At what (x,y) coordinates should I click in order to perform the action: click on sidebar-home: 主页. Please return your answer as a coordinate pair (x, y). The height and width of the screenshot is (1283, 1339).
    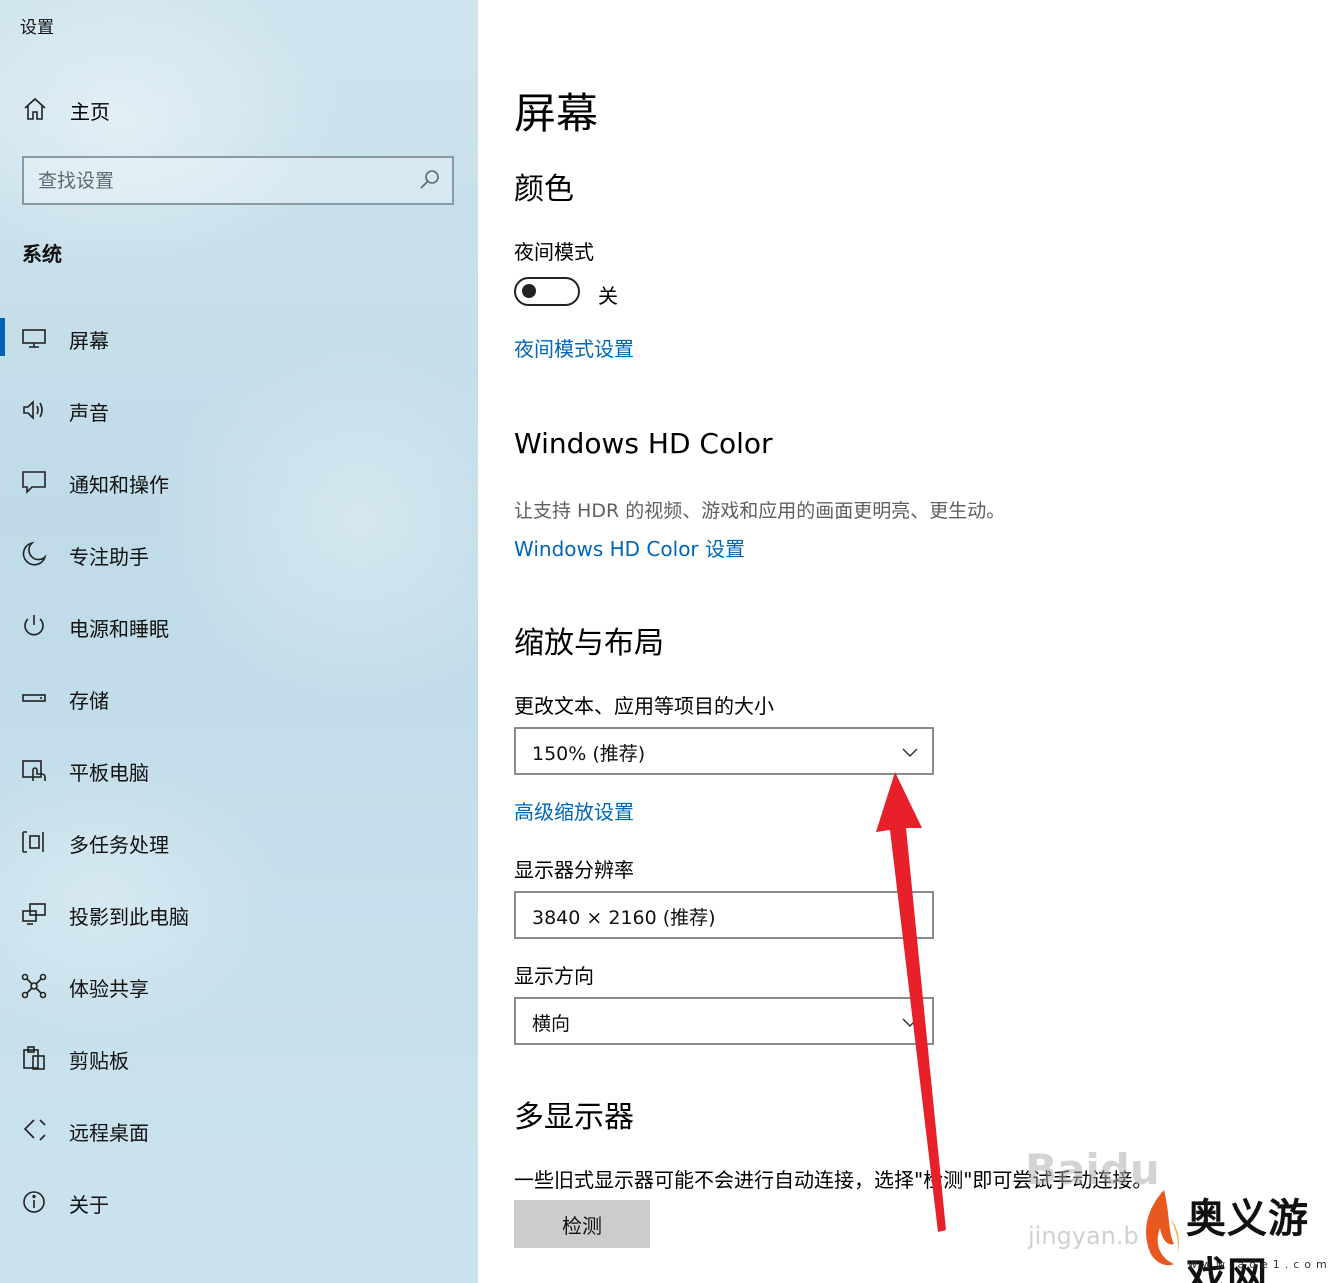
    Looking at the image, I should click on (239, 109).